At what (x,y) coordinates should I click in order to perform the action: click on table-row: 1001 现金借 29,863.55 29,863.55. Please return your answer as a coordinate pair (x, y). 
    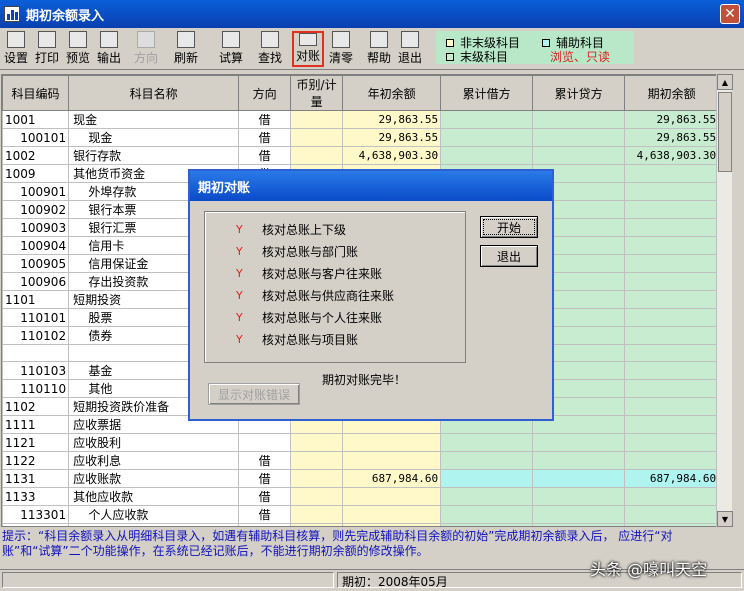
    Looking at the image, I should click on (361, 119).